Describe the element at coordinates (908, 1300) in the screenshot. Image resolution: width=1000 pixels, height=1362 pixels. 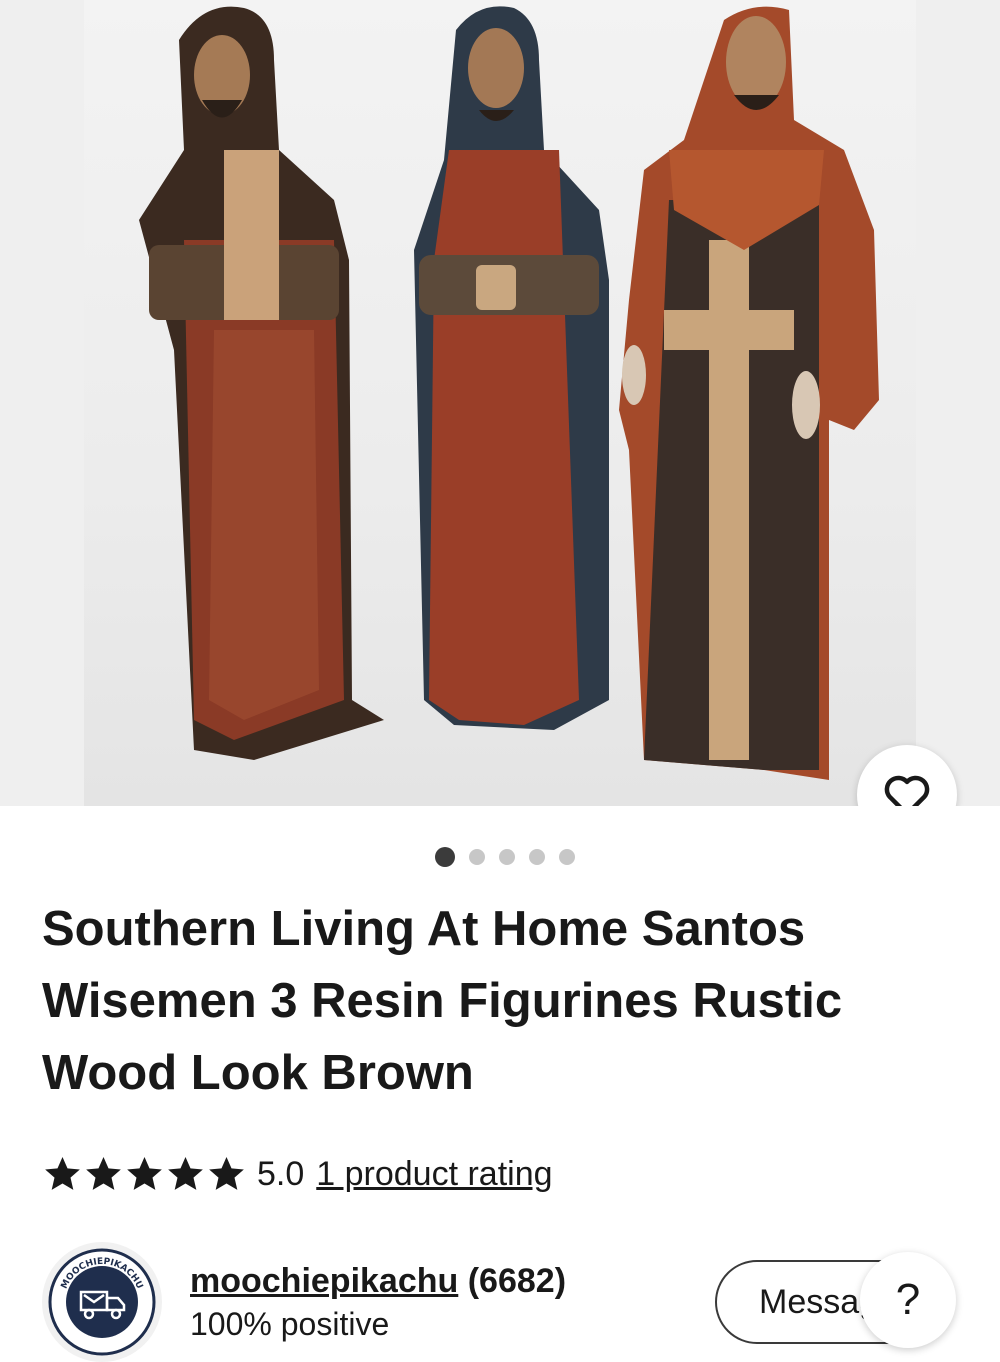
I see `help-button: ?` at that location.